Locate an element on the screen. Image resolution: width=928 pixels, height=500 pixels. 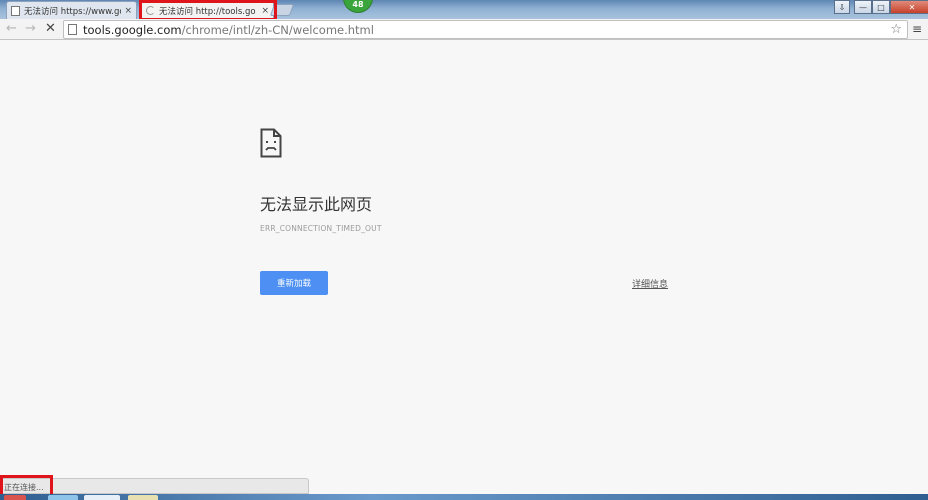
highlight-box-tab is located at coordinates (208, 10).